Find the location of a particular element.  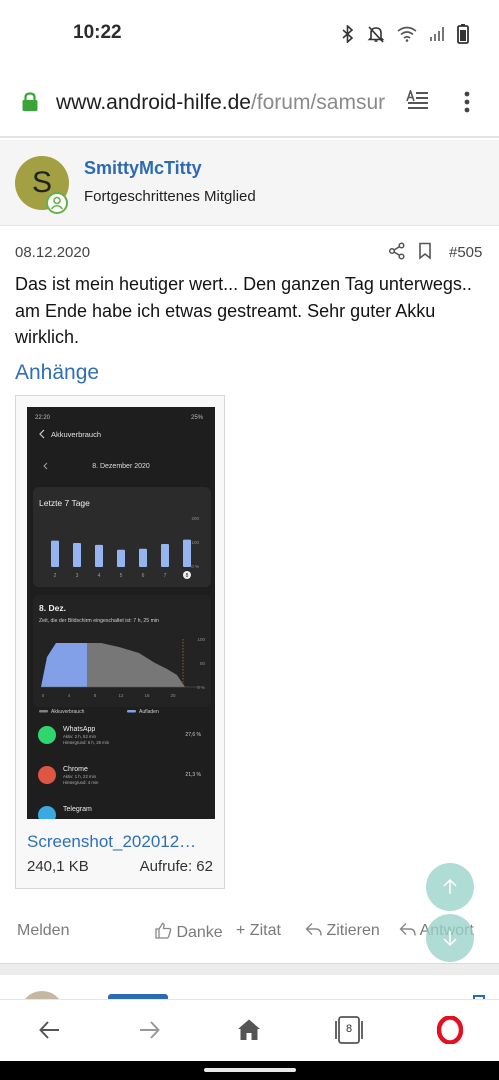

bookmark-icon is located at coordinates (425, 253).